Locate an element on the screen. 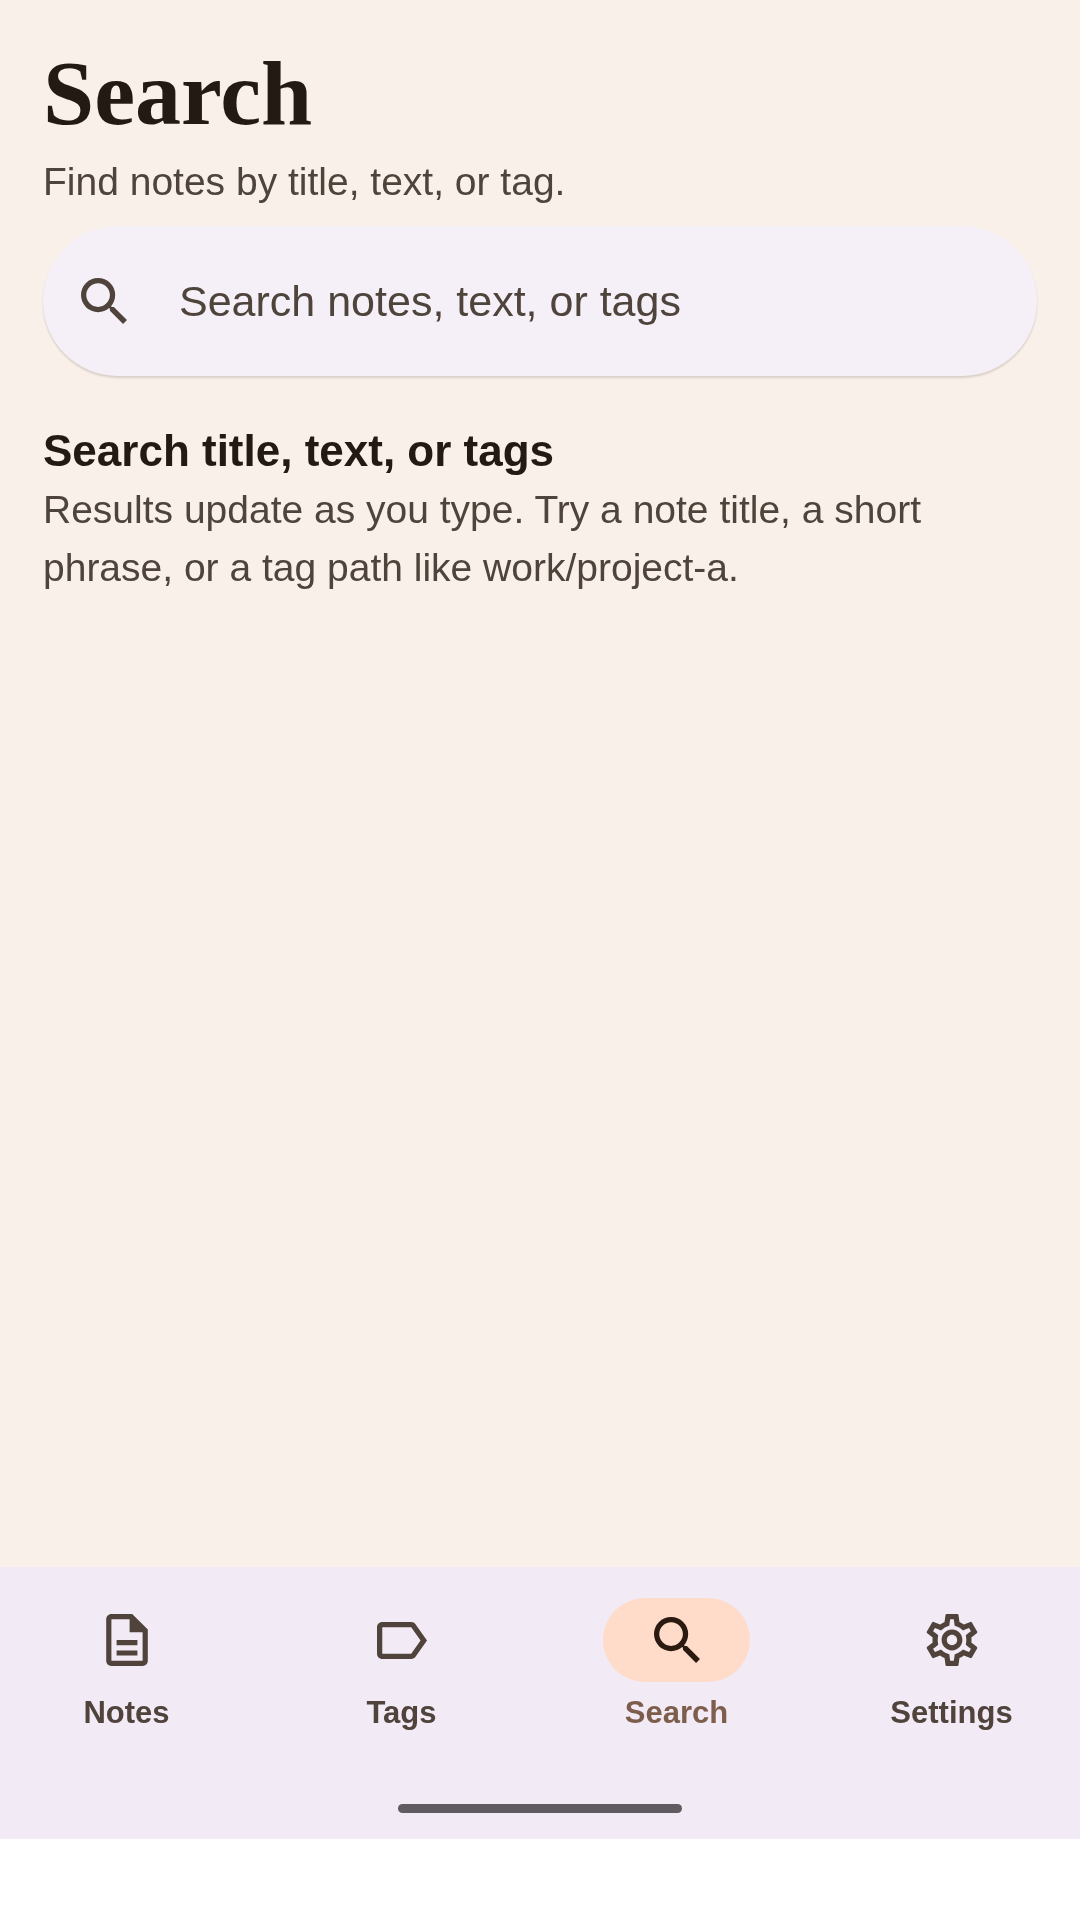  page-title: Search is located at coordinates (178, 93).